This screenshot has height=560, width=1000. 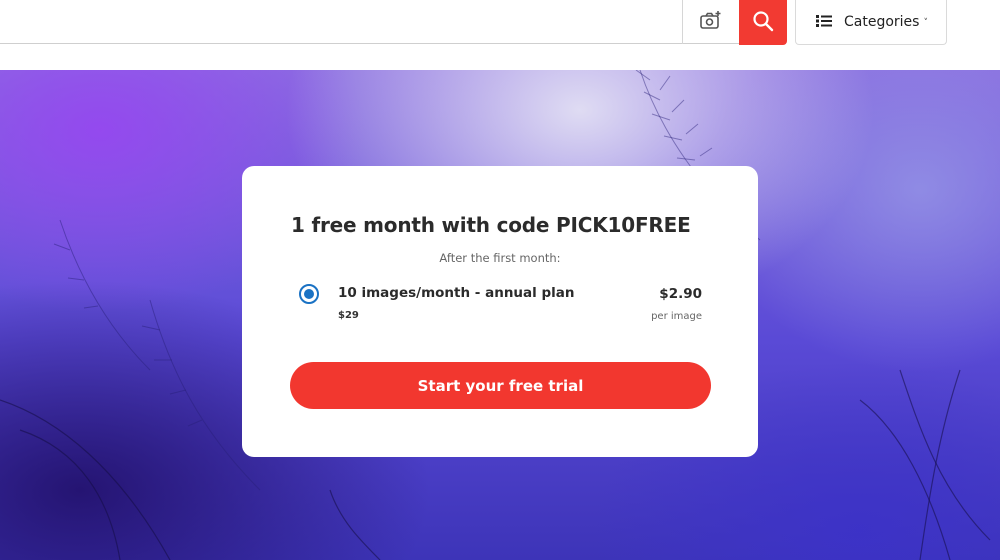 What do you see at coordinates (680, 294) in the screenshot?
I see `plan-price-per-image: $2.90` at bounding box center [680, 294].